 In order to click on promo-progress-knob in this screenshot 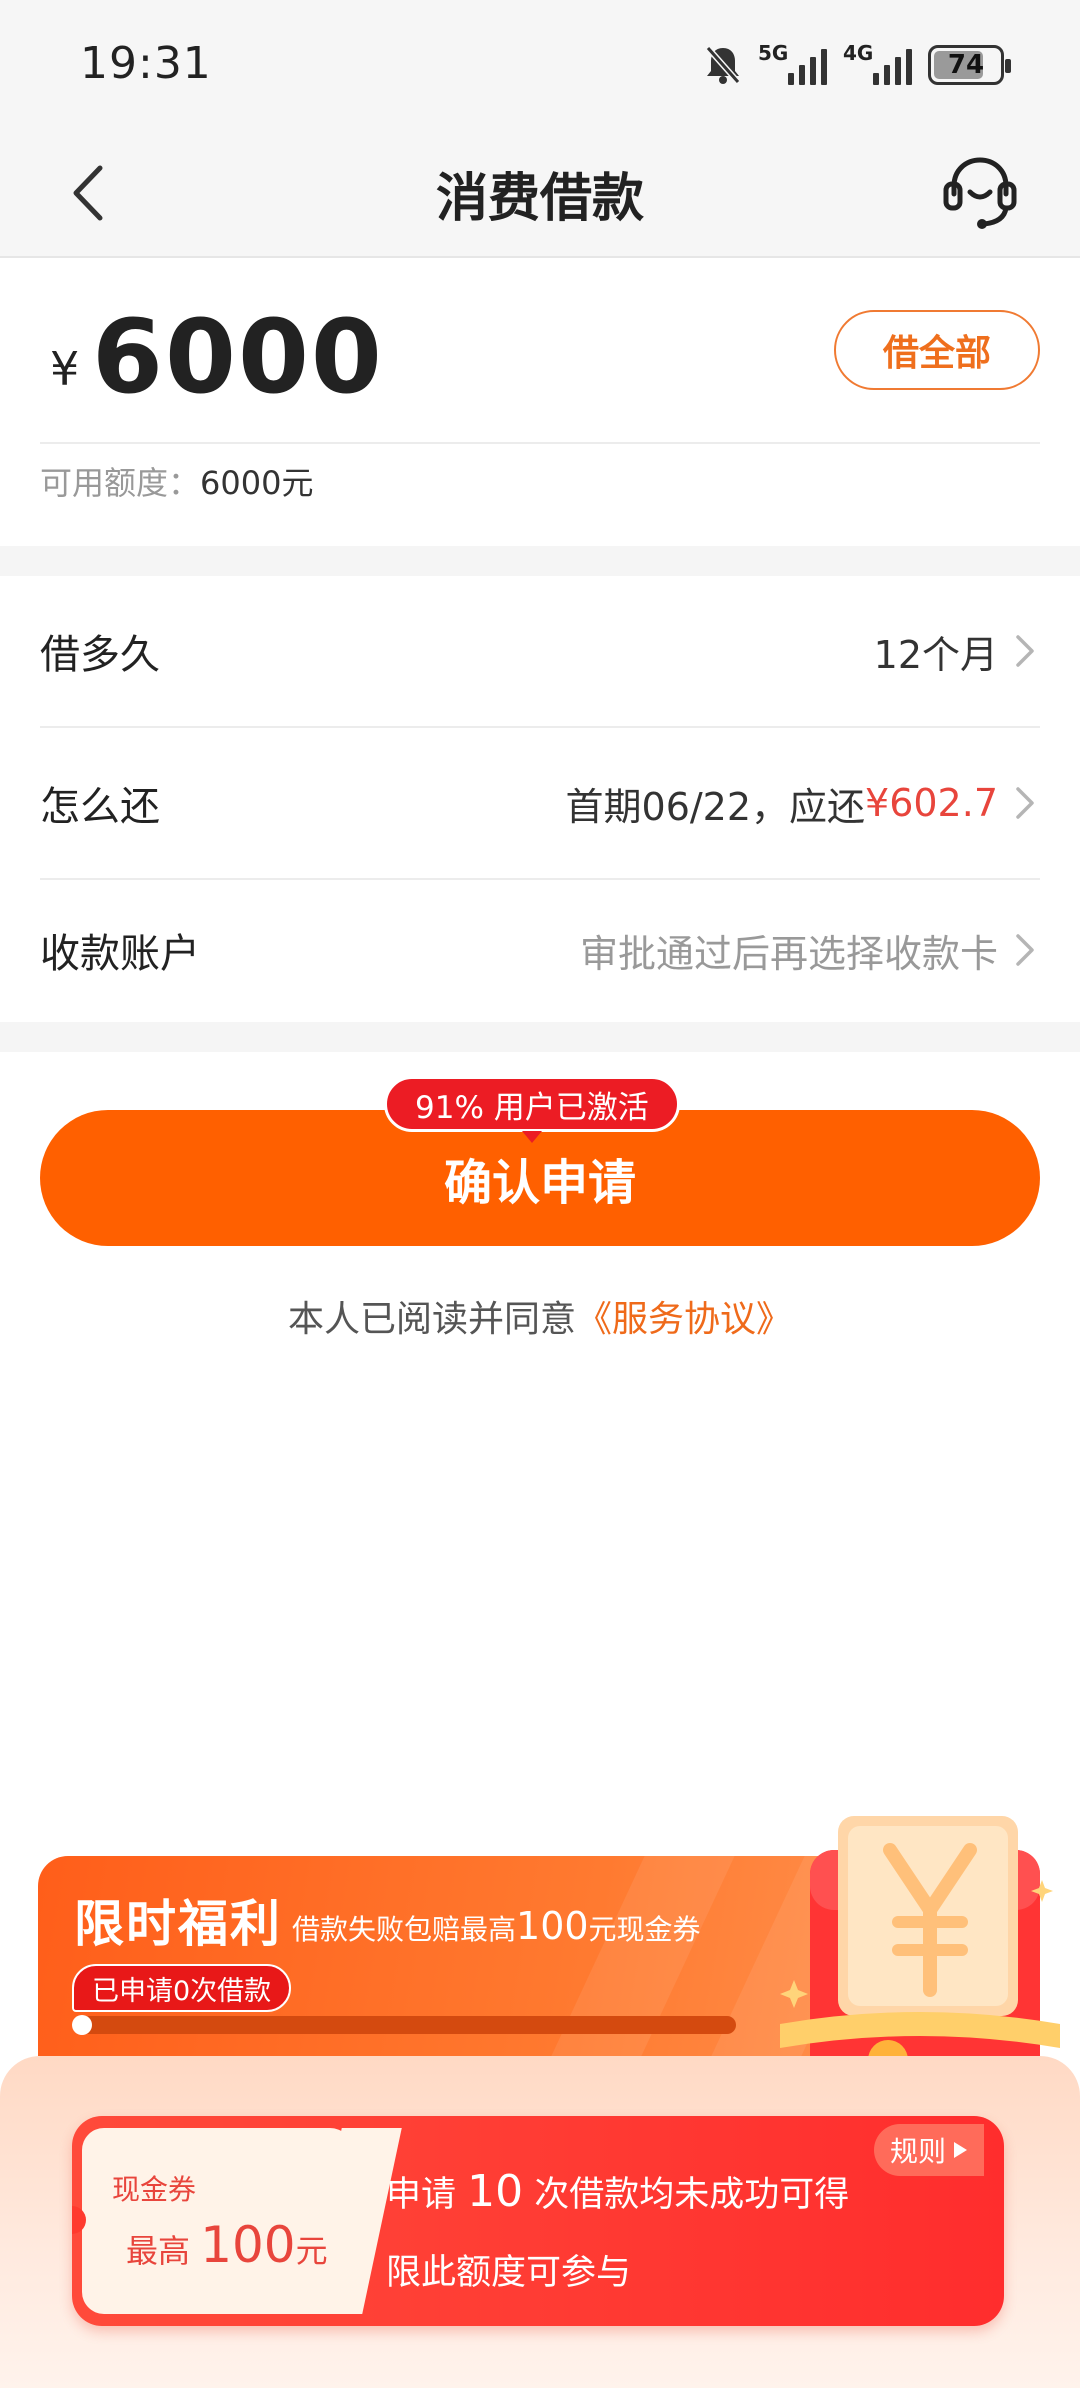, I will do `click(82, 2025)`.